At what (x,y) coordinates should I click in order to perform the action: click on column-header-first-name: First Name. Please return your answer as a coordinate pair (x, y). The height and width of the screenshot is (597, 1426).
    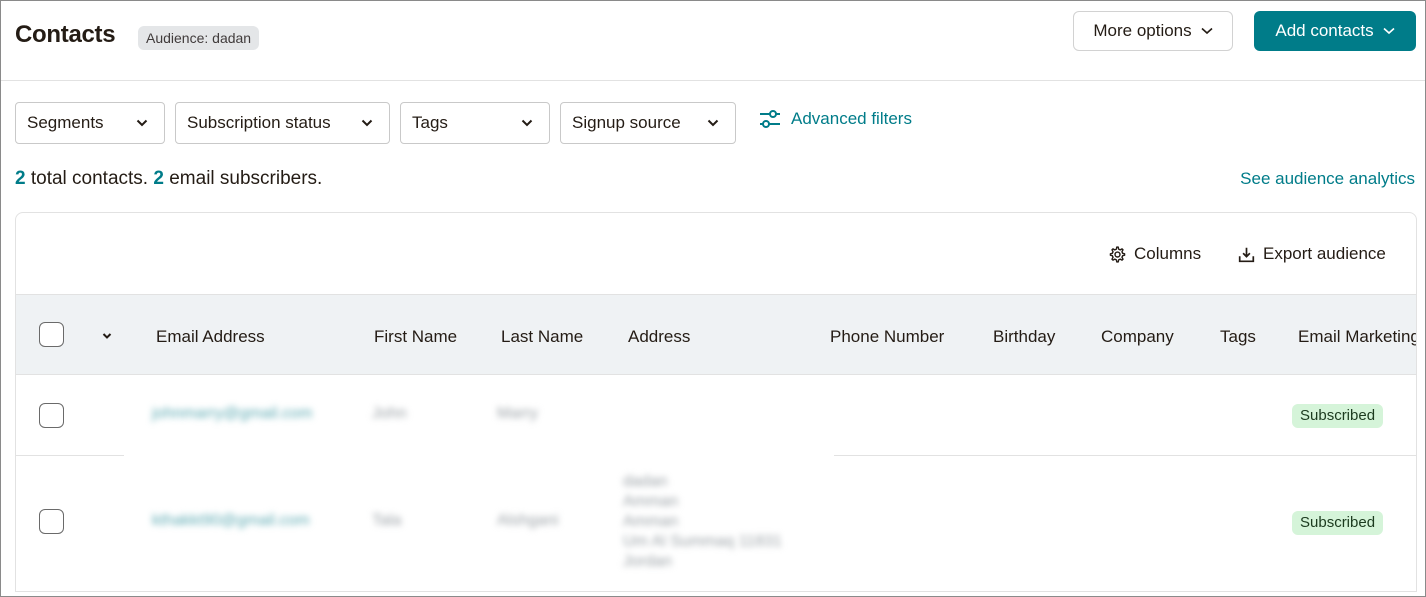
    Looking at the image, I should click on (415, 337).